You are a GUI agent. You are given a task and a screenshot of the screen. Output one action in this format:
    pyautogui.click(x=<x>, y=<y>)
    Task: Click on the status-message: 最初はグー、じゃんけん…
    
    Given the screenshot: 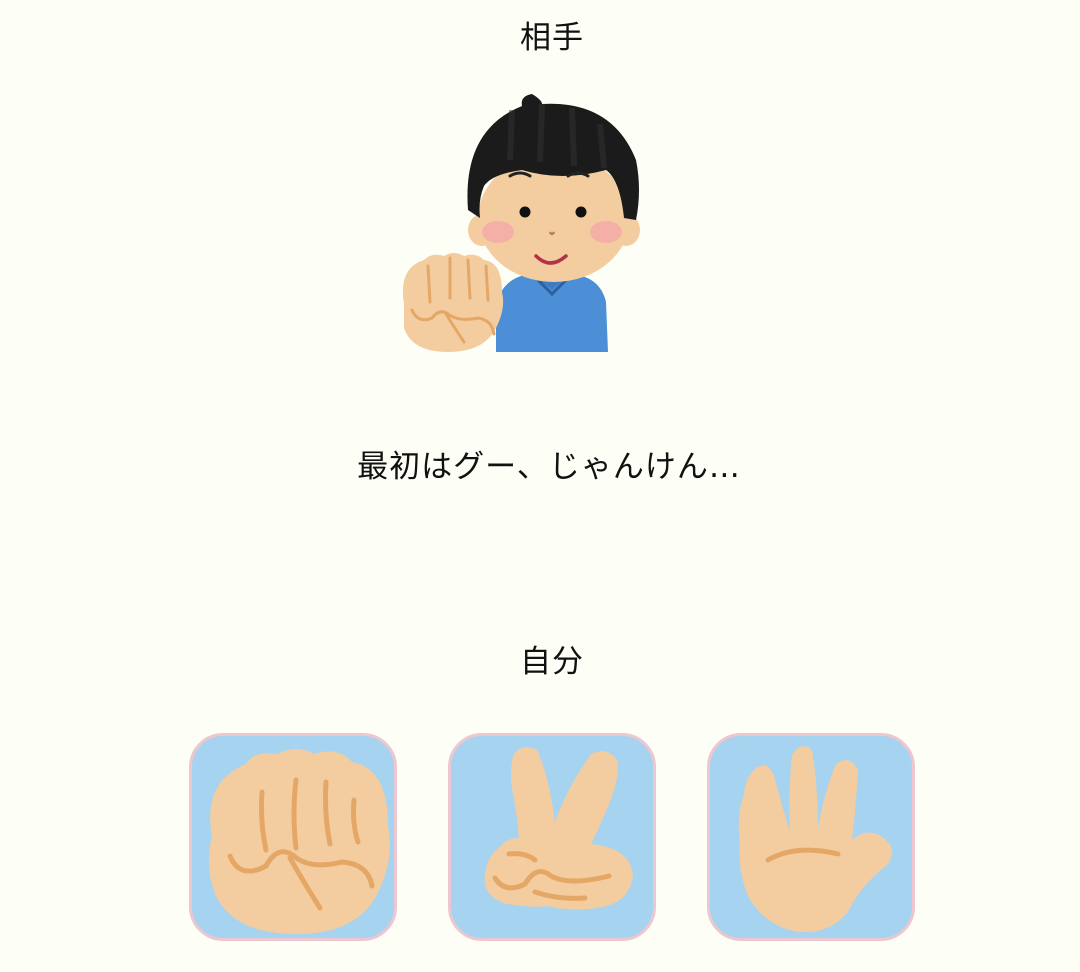 What is the action you would take?
    pyautogui.click(x=549, y=467)
    